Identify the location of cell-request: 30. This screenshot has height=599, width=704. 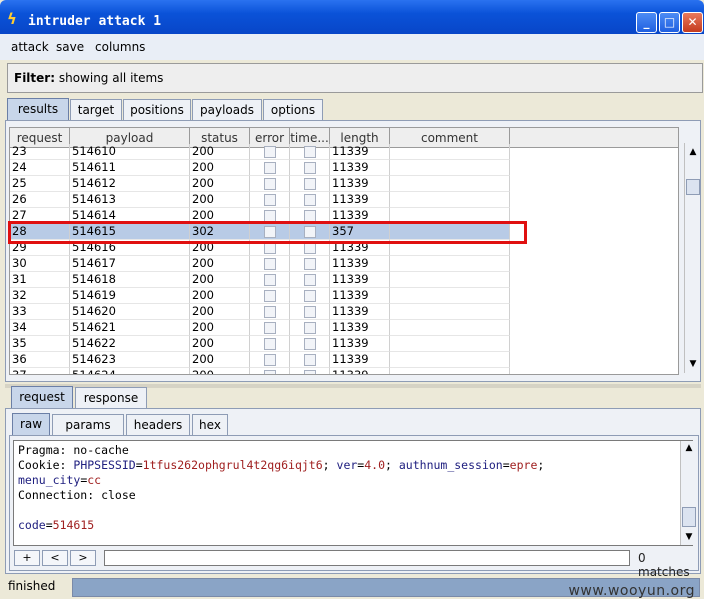
(40, 264).